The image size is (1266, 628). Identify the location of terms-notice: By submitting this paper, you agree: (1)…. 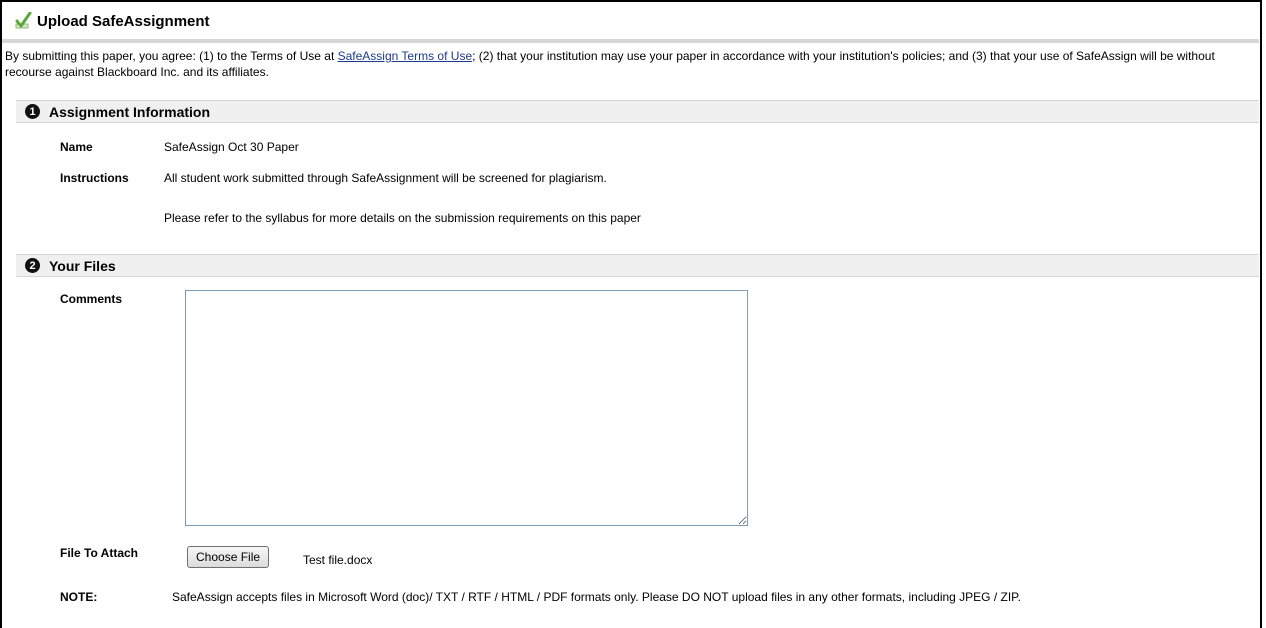
(627, 64).